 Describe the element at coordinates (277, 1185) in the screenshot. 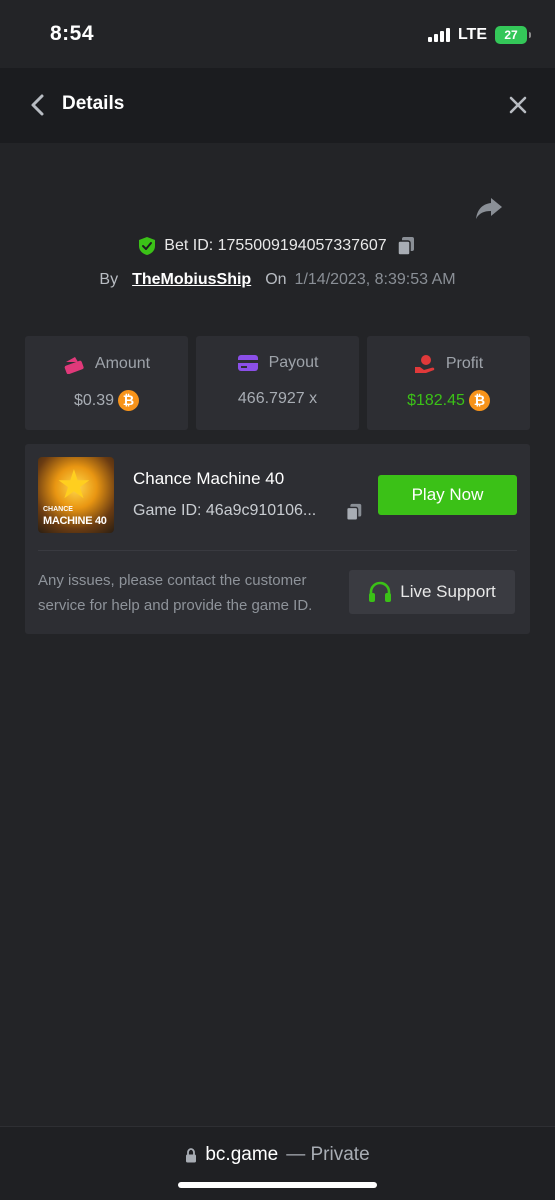

I see `home-indicator` at that location.